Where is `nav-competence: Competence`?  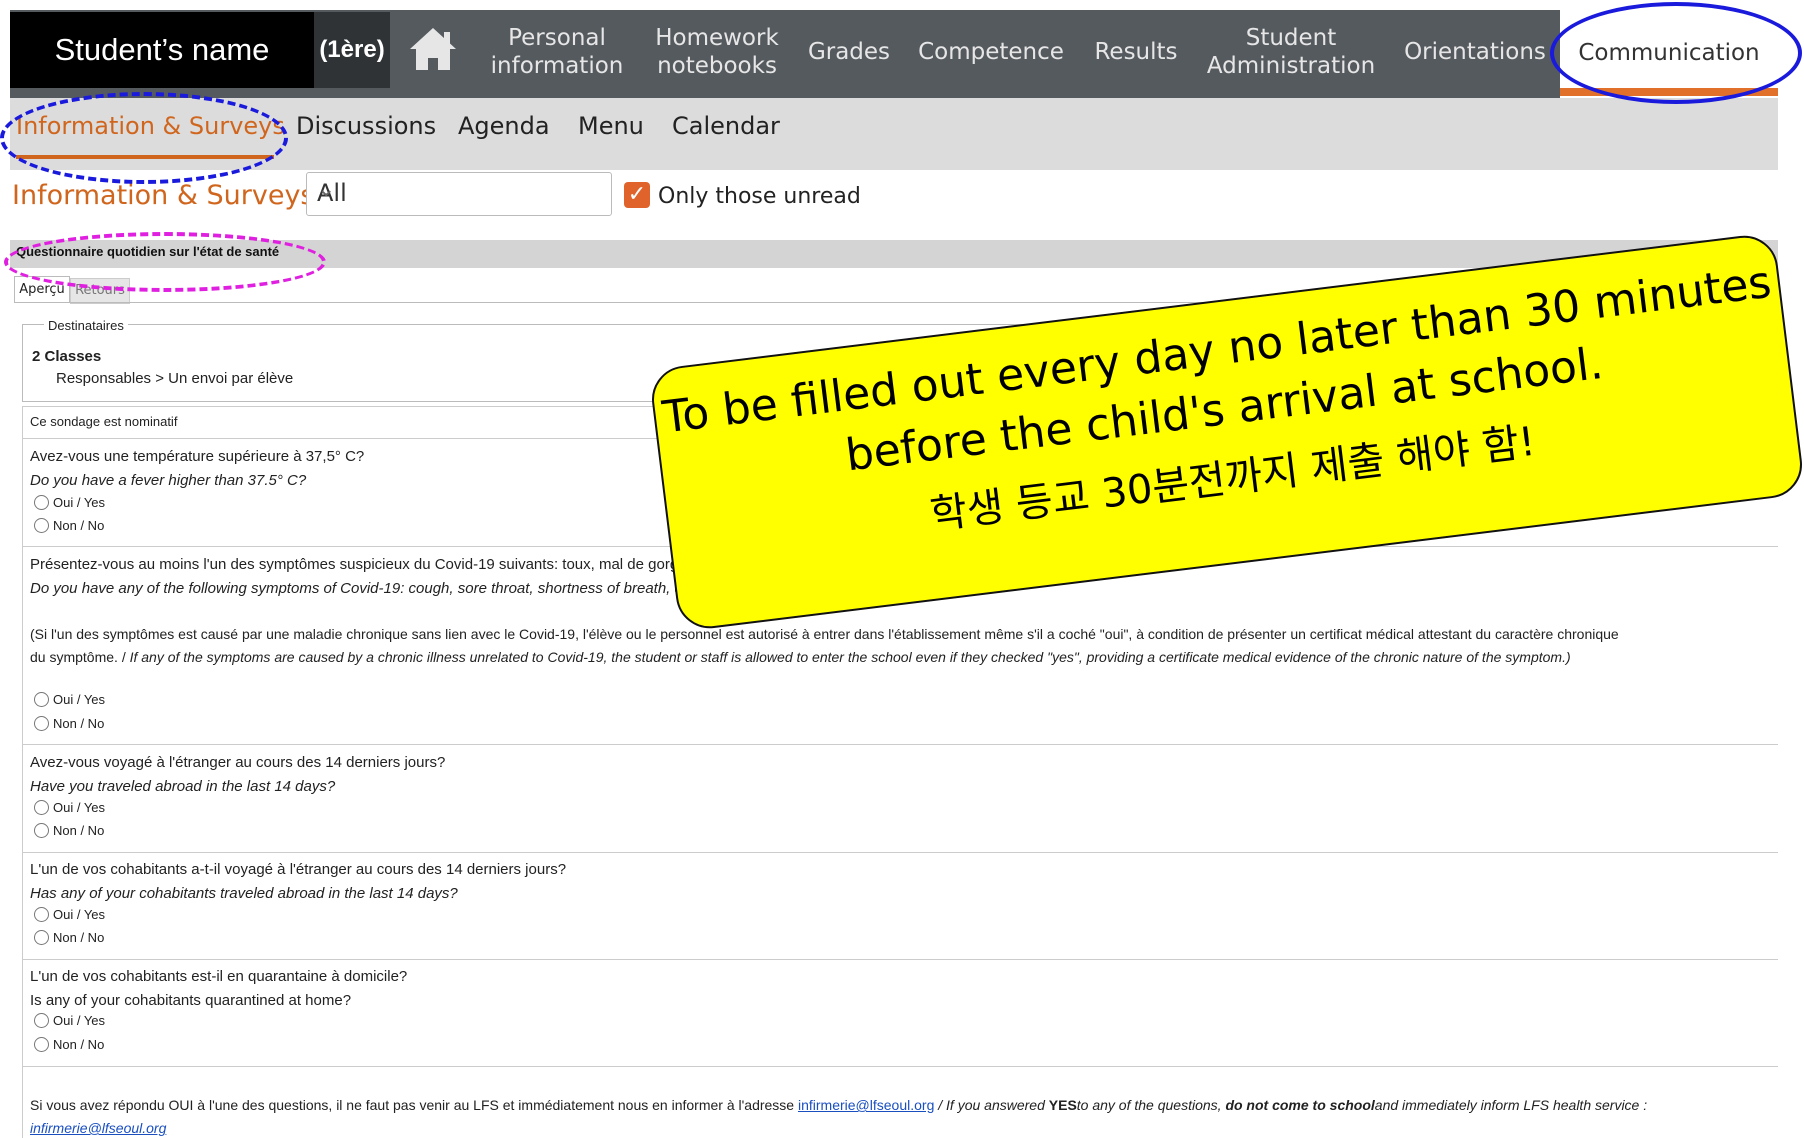 nav-competence: Competence is located at coordinates (991, 52).